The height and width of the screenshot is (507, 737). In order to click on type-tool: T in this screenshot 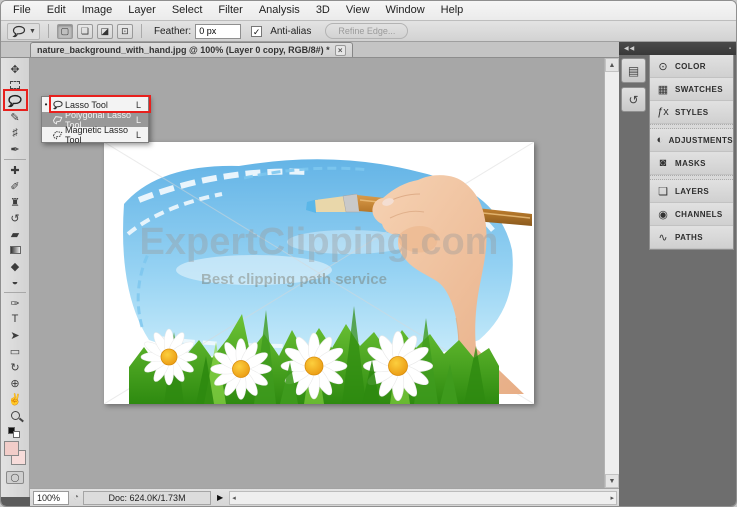, I will do `click(15, 319)`.